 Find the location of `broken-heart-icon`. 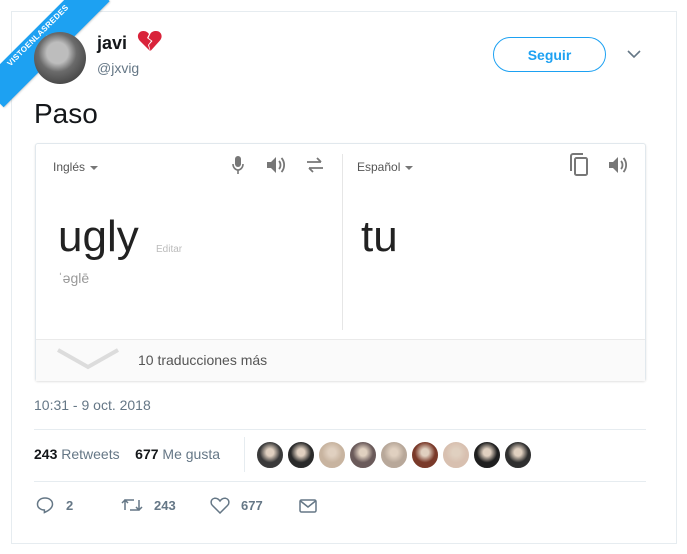

broken-heart-icon is located at coordinates (149, 41).